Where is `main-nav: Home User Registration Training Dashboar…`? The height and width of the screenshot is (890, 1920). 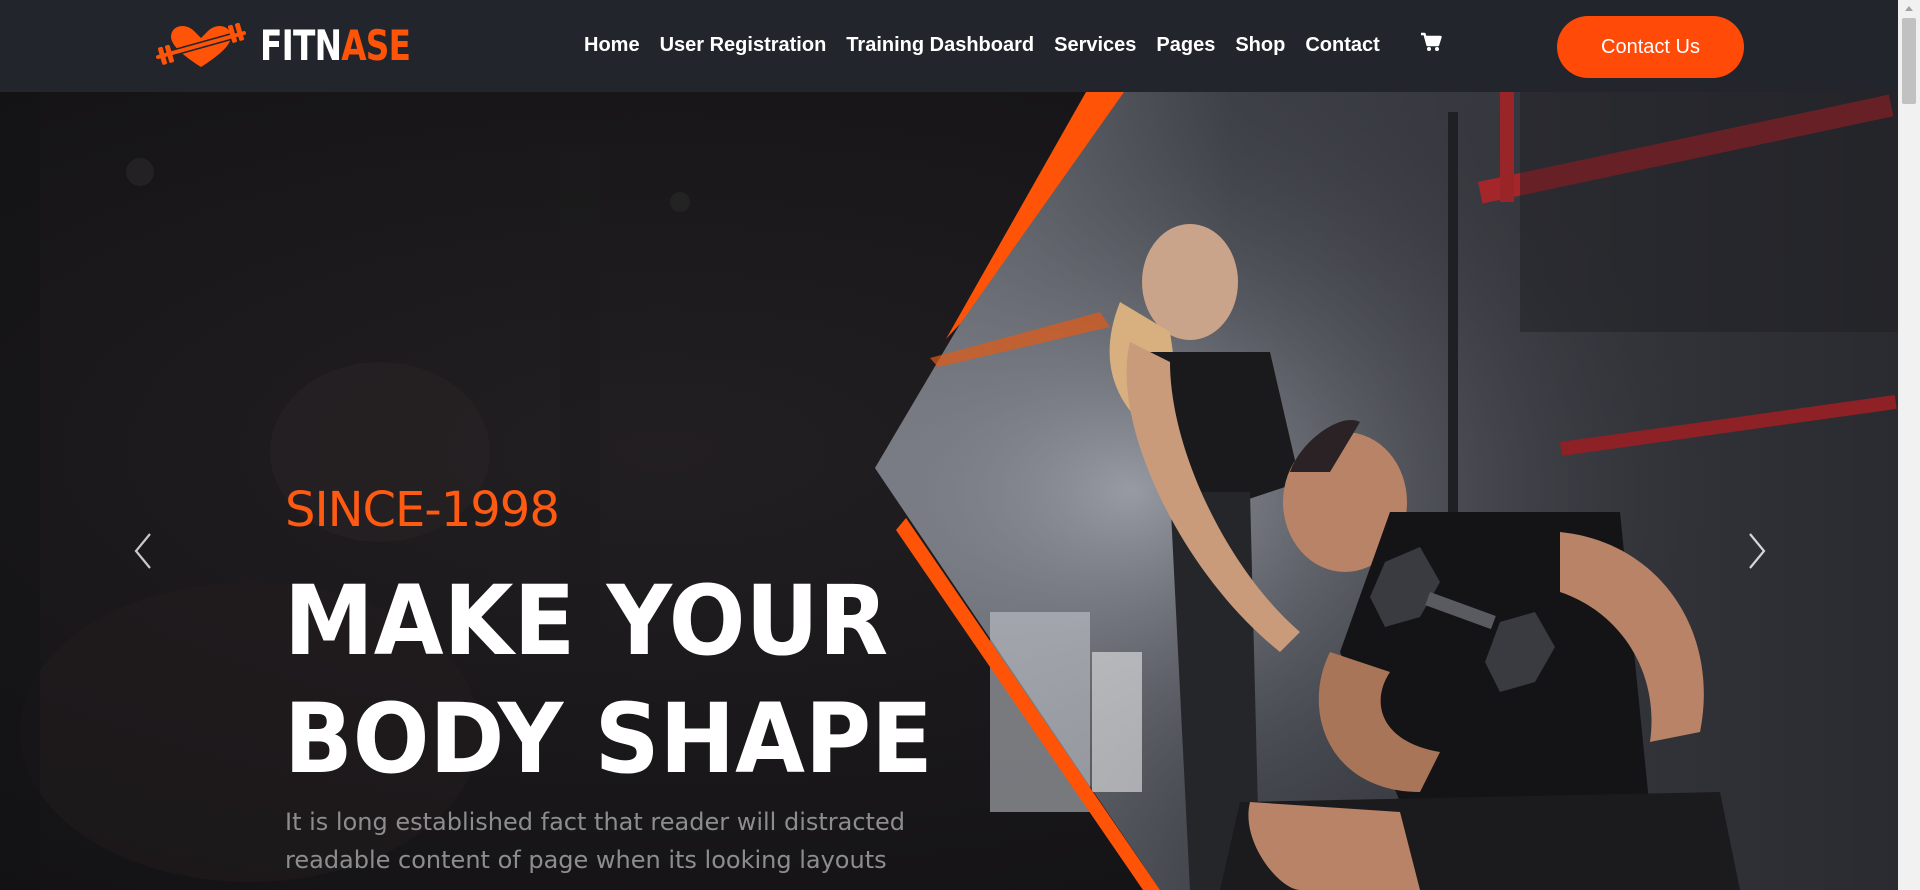 main-nav: Home User Registration Training Dashboar… is located at coordinates (1013, 44).